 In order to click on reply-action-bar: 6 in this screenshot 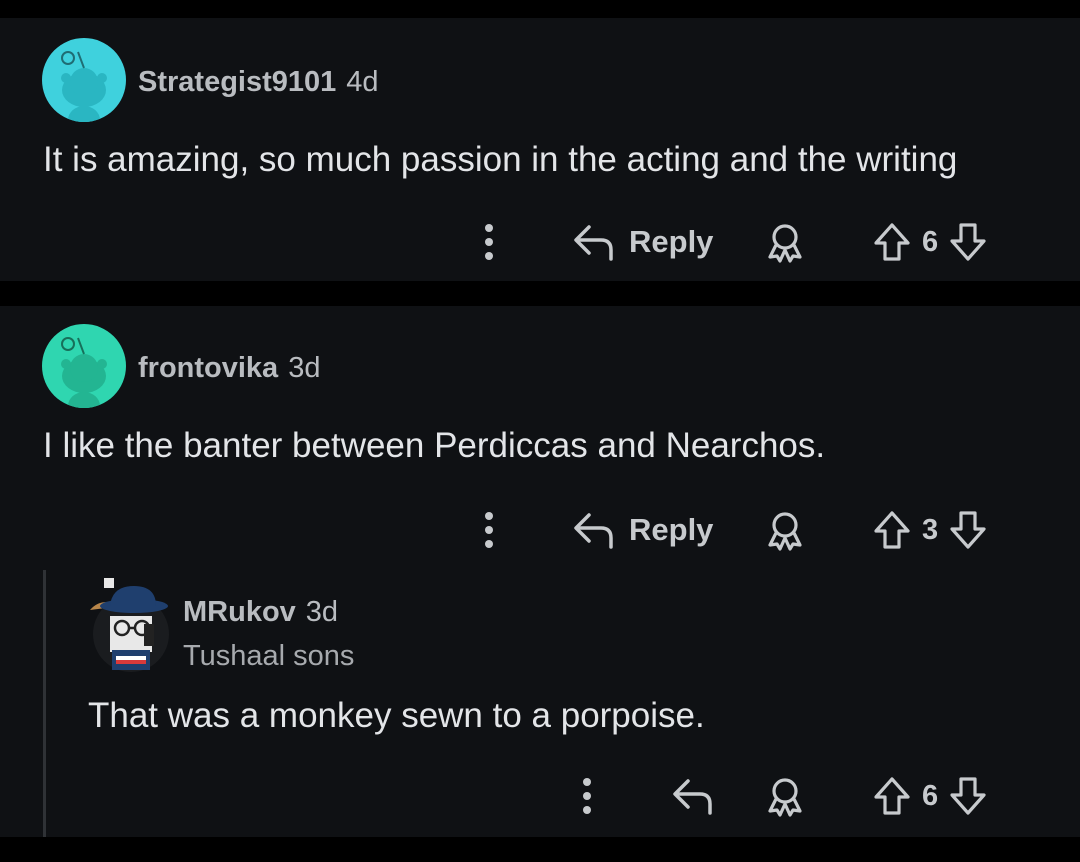, I will do `click(540, 796)`.